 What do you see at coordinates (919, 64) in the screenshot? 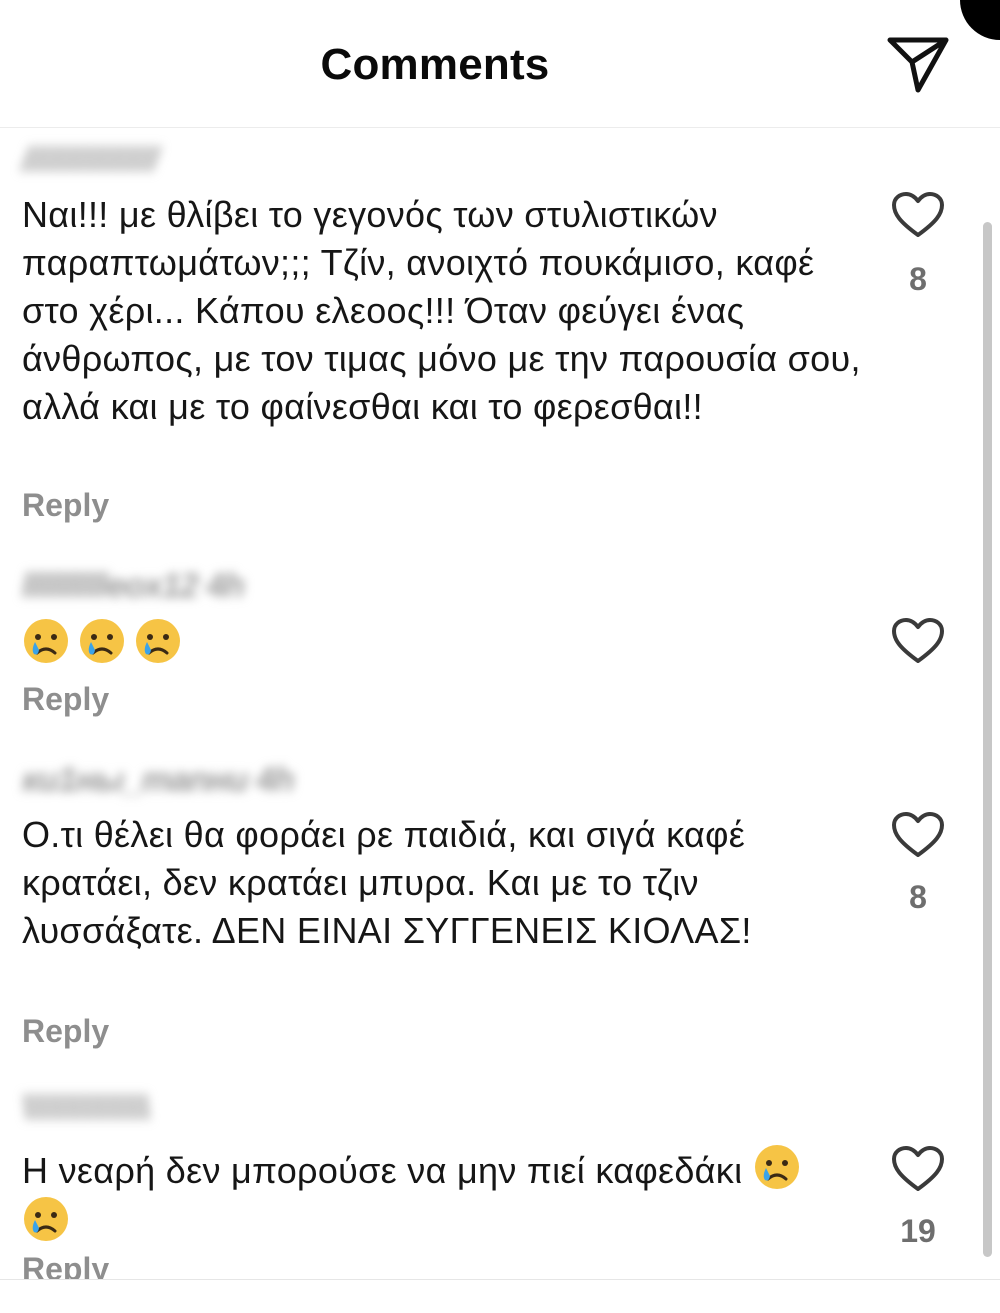
I see `send-icon` at bounding box center [919, 64].